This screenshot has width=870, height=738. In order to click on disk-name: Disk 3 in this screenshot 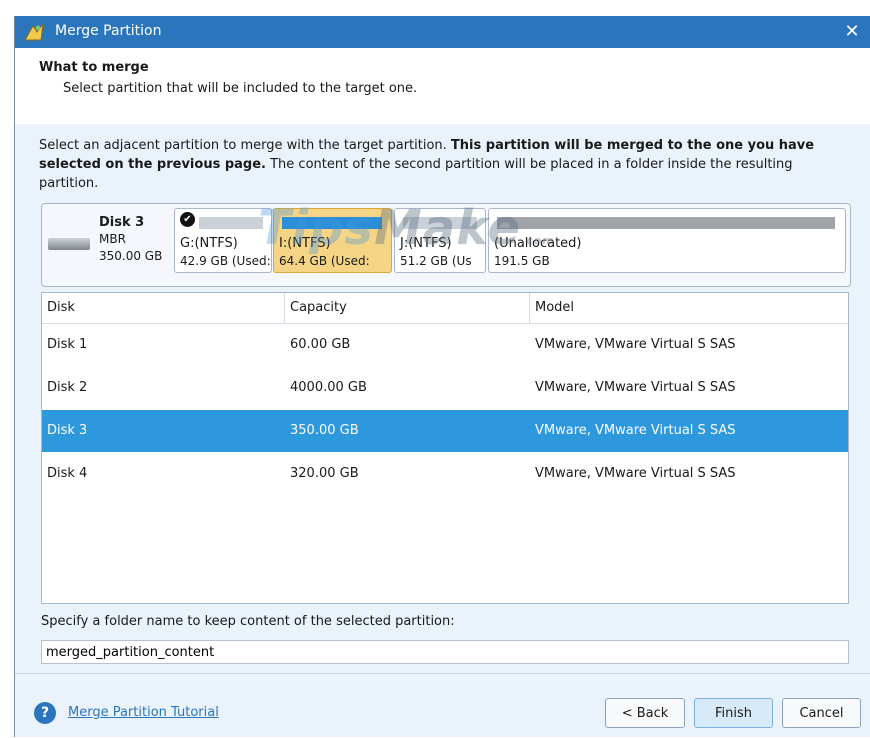, I will do `click(122, 222)`.